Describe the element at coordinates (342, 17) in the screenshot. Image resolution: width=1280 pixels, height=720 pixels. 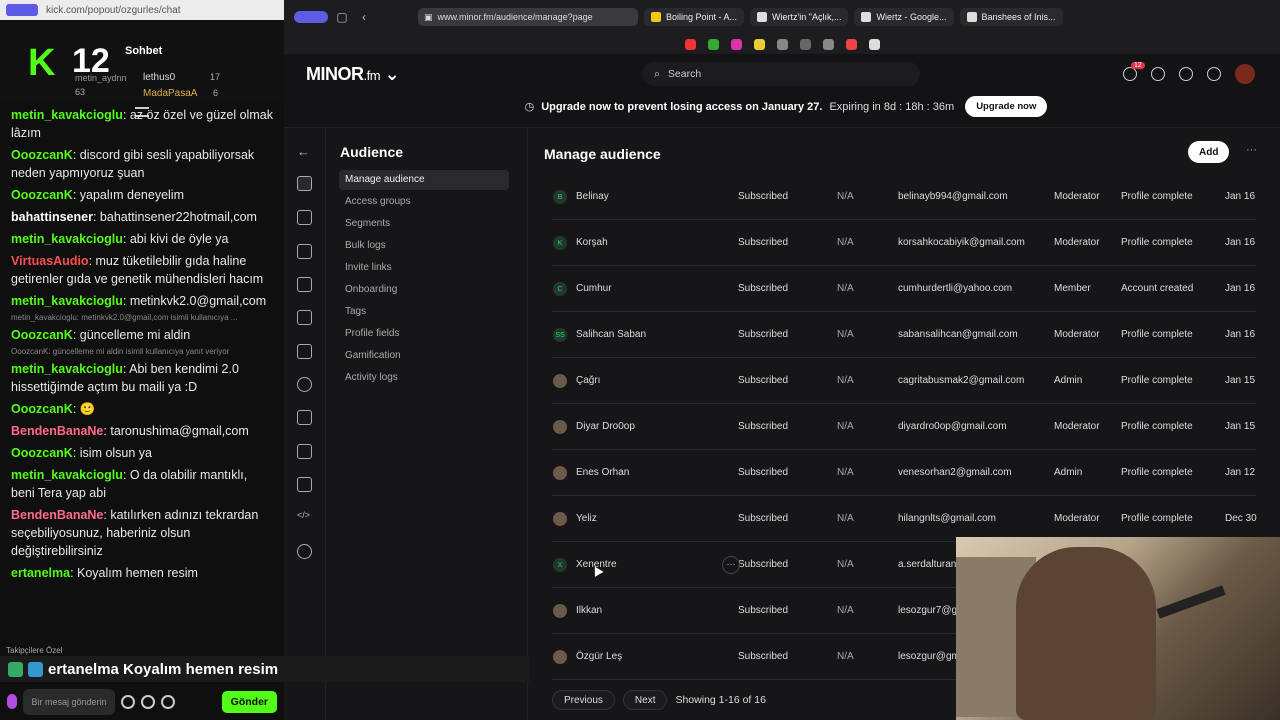
I see `sidebar-icon: ▢` at that location.